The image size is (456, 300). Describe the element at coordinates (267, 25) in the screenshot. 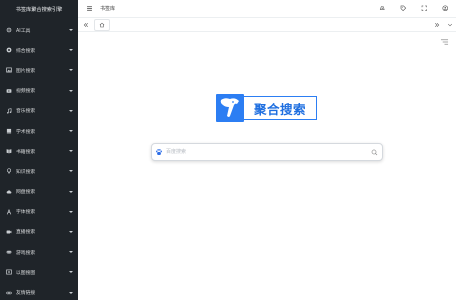

I see `tab-bar` at that location.